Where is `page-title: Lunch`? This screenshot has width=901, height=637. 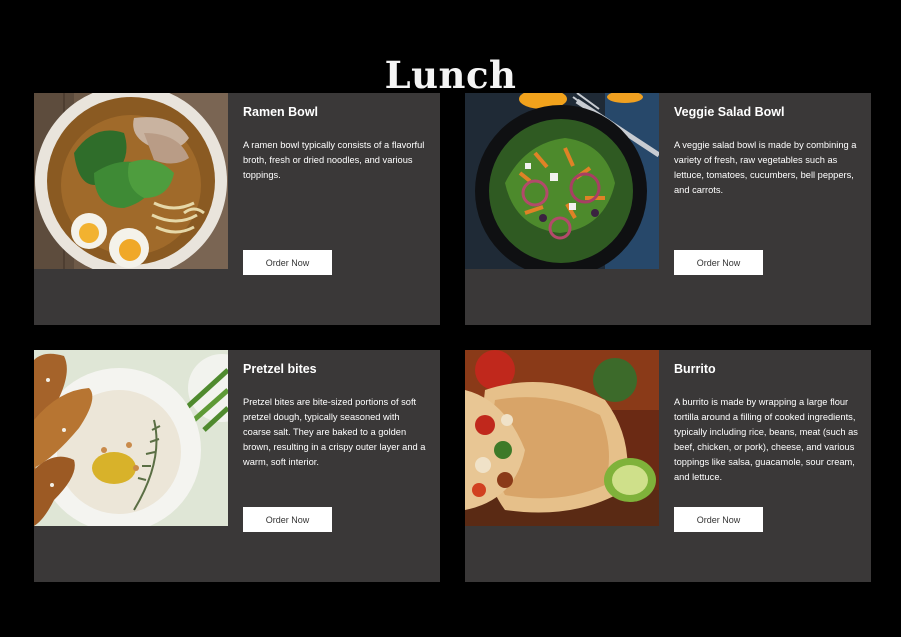
page-title: Lunch is located at coordinates (450, 74).